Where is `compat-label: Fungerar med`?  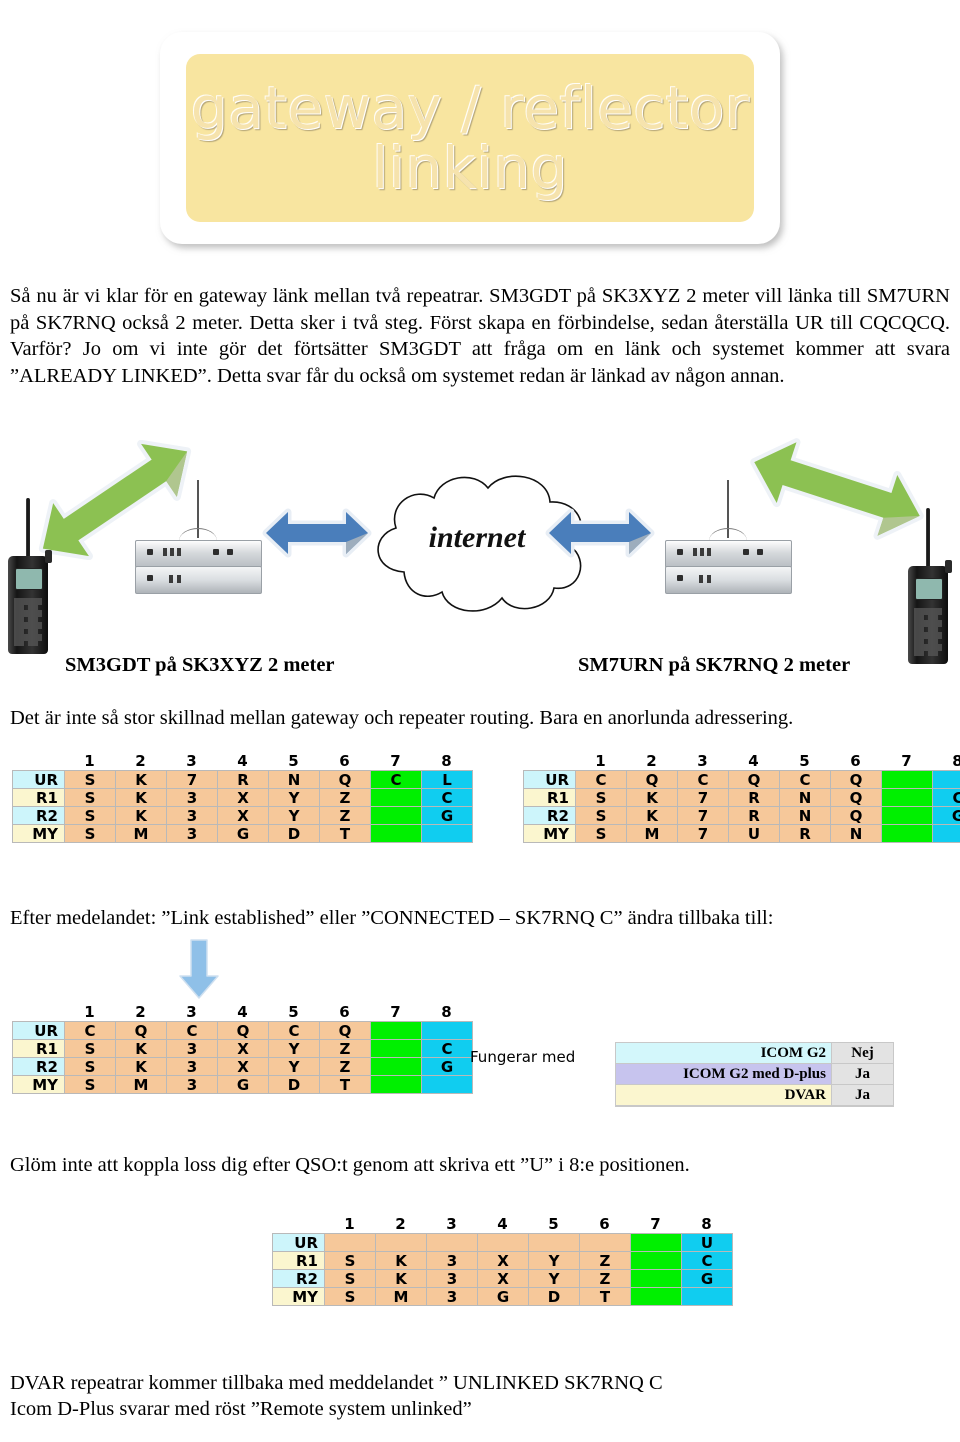 compat-label: Fungerar med is located at coordinates (523, 1057).